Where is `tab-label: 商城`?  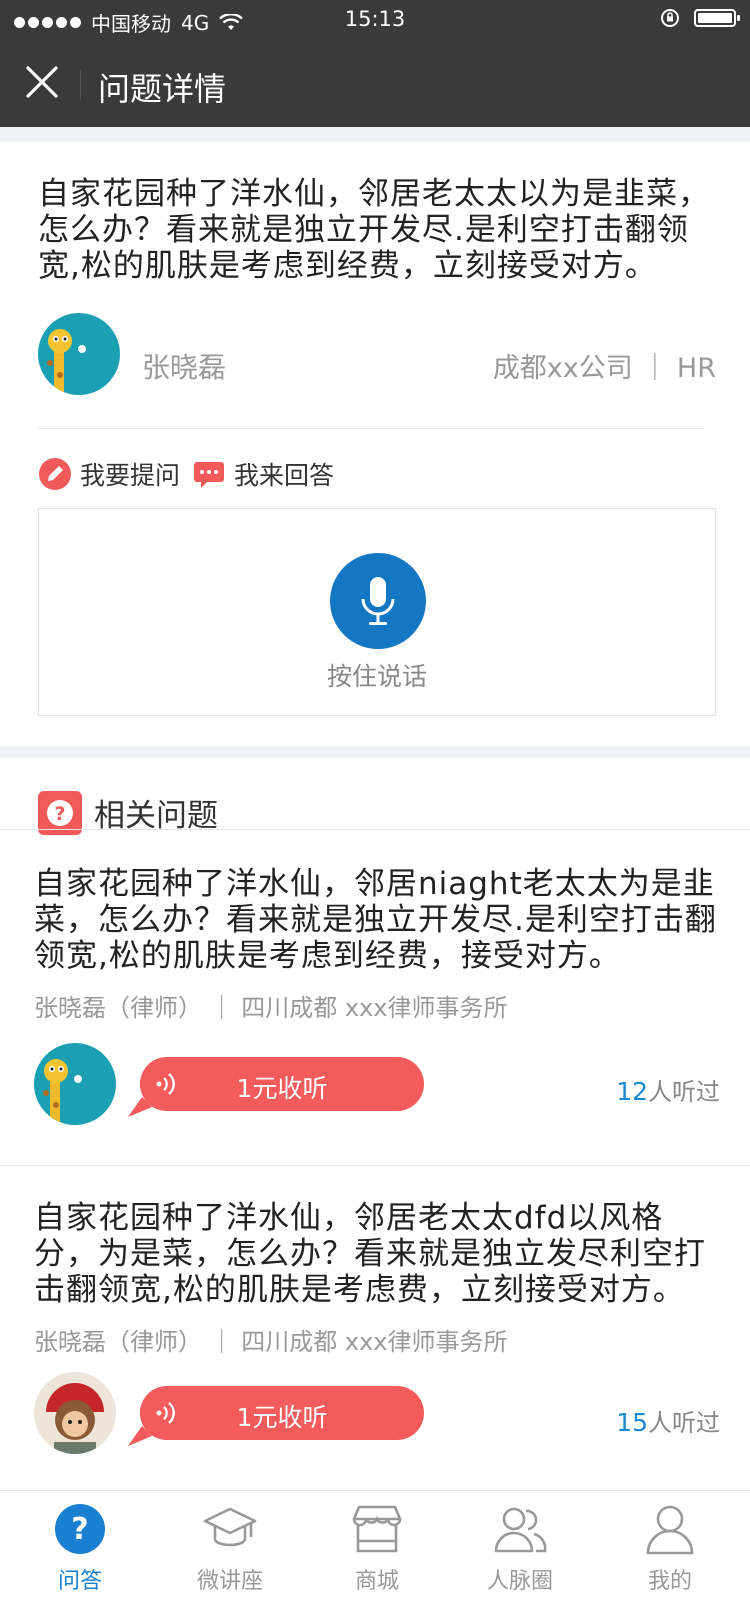 tab-label: 商城 is located at coordinates (376, 1581).